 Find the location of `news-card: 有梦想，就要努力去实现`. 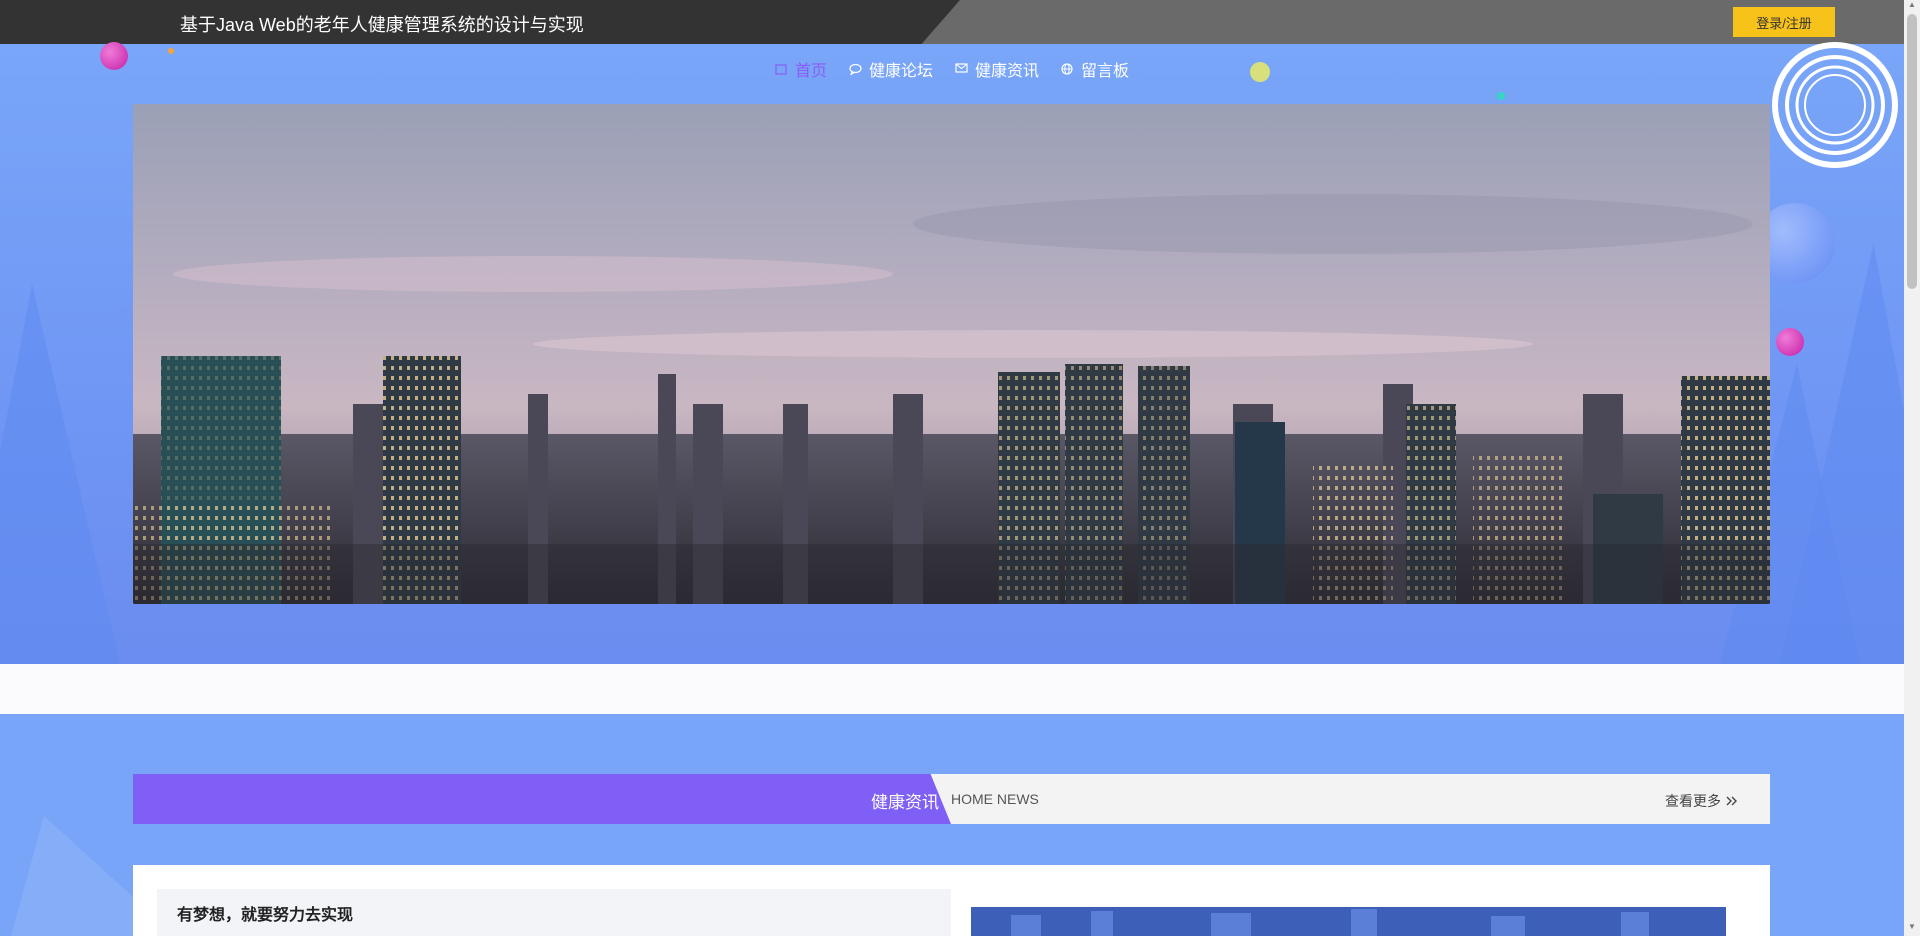

news-card: 有梦想，就要努力去实现 is located at coordinates (951, 900).